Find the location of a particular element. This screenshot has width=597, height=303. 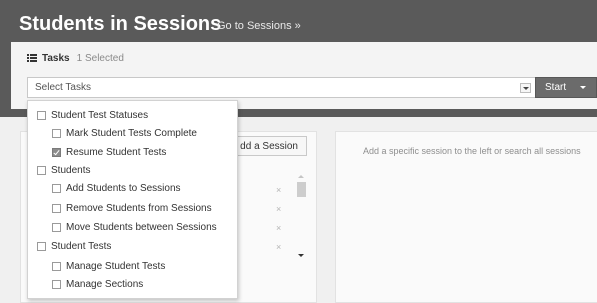

tasks-header: Tasks 1 Selected is located at coordinates (75, 58).